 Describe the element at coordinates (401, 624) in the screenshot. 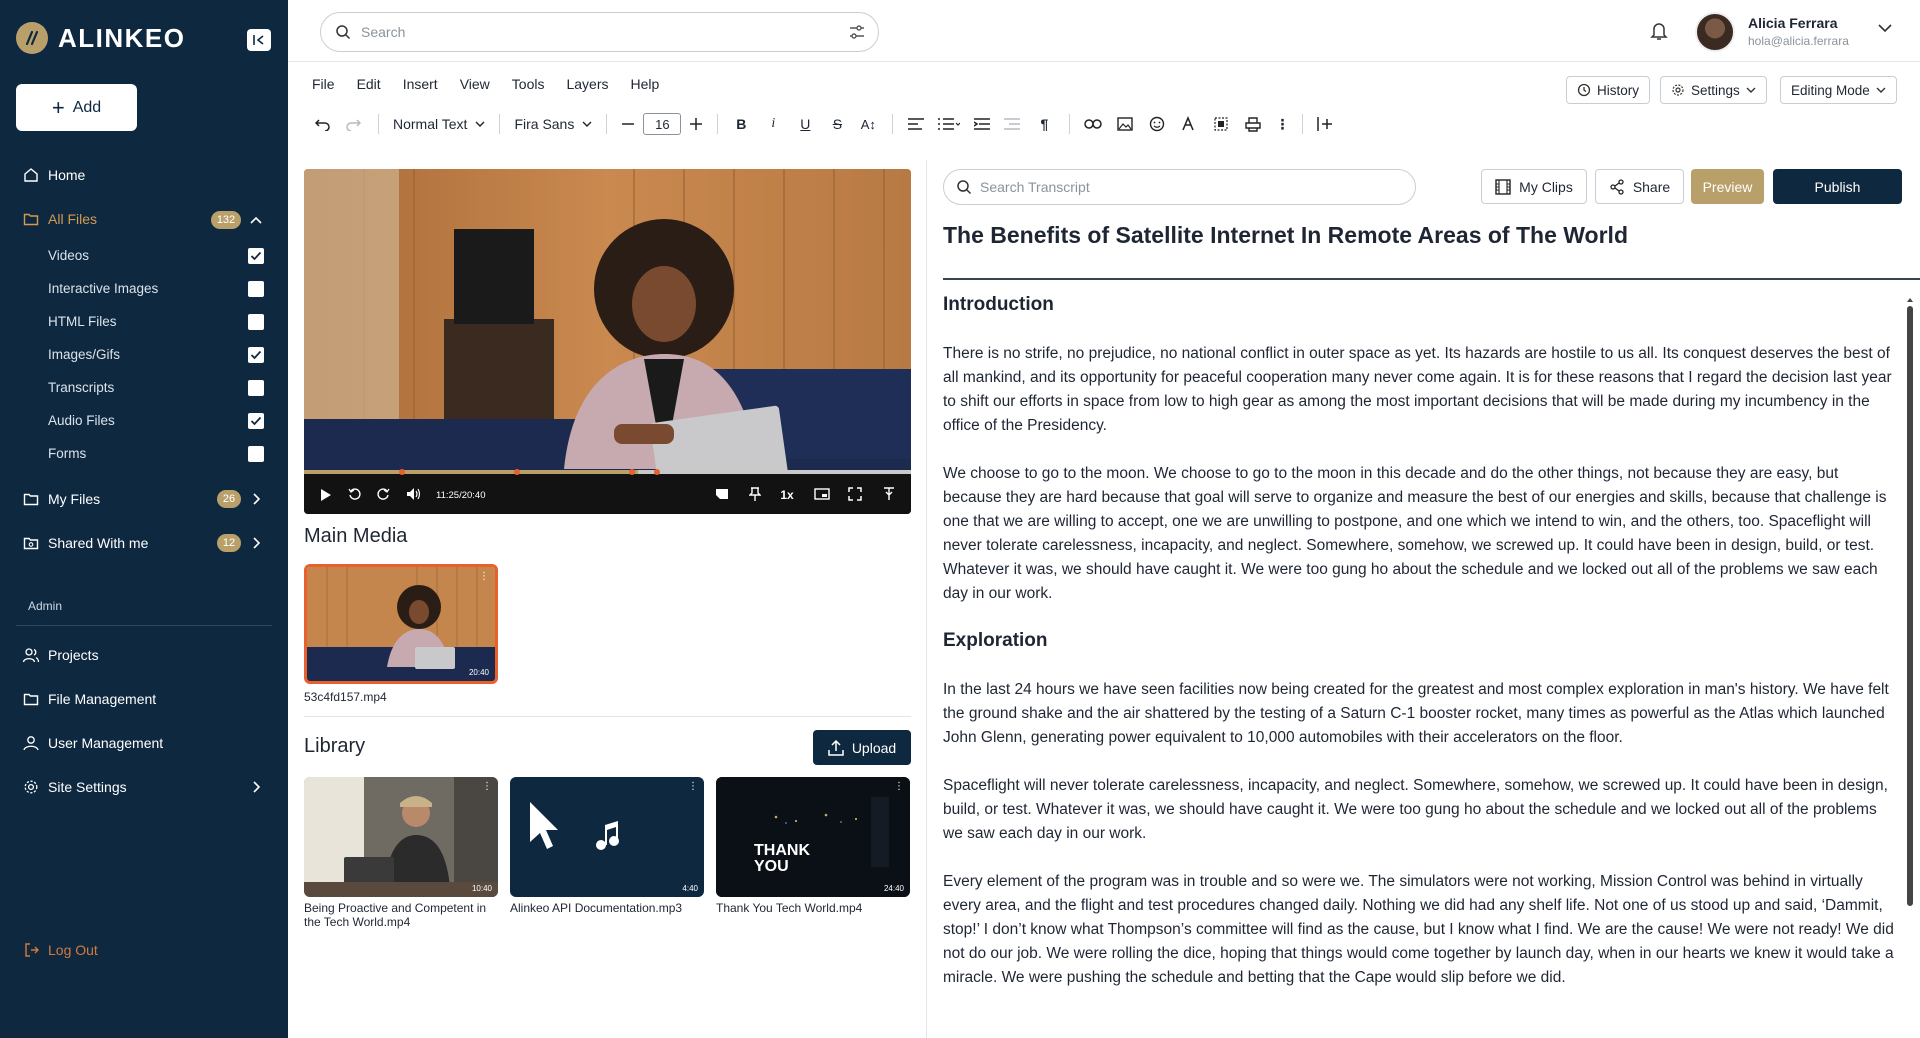

I see `main-media-thumbnail: ⋮ 20:40` at that location.